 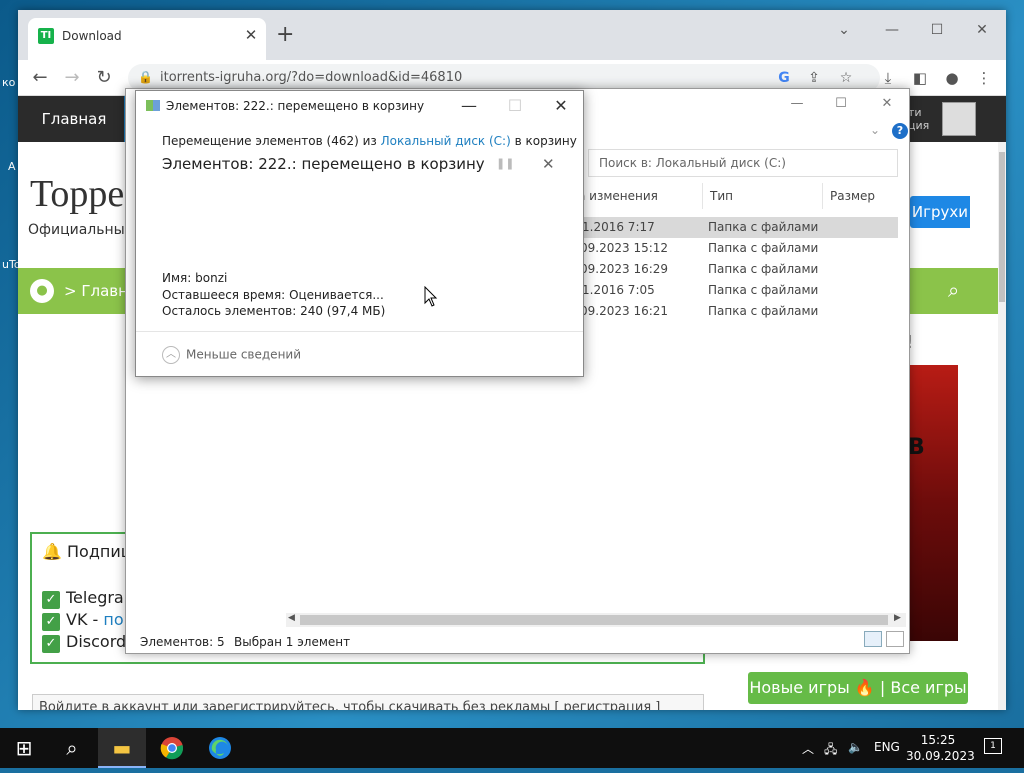 I want to click on edge-icon, so click(x=220, y=748).